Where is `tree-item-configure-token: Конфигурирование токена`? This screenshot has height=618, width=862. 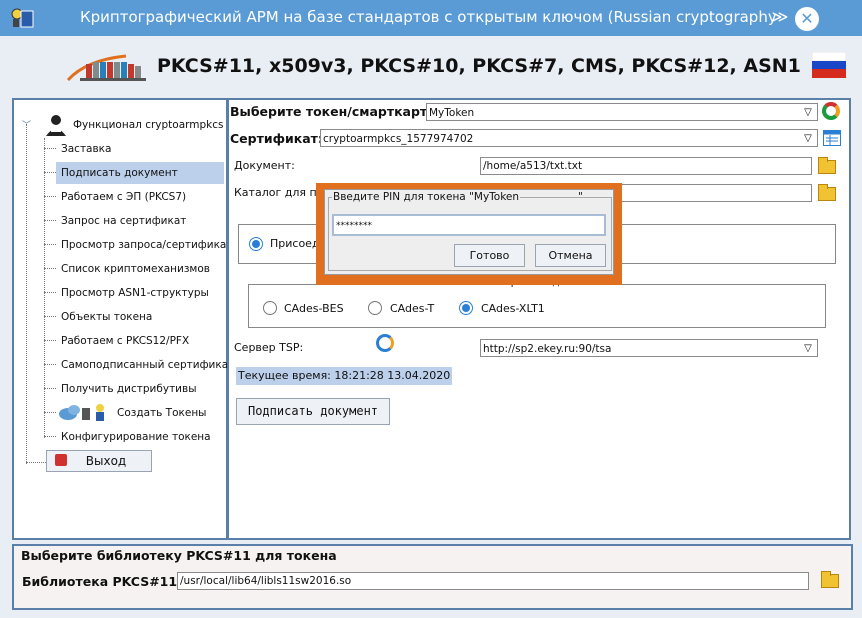
tree-item-configure-token: Конфигурирование токена is located at coordinates (135, 437).